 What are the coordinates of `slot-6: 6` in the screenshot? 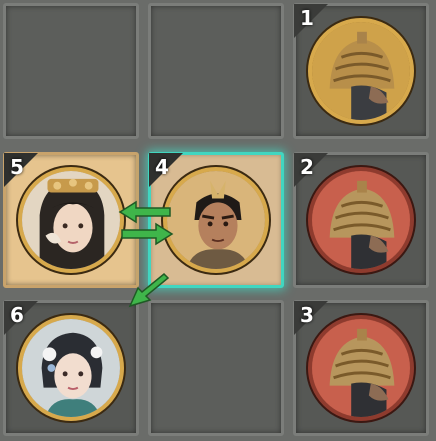 It's located at (71, 368).